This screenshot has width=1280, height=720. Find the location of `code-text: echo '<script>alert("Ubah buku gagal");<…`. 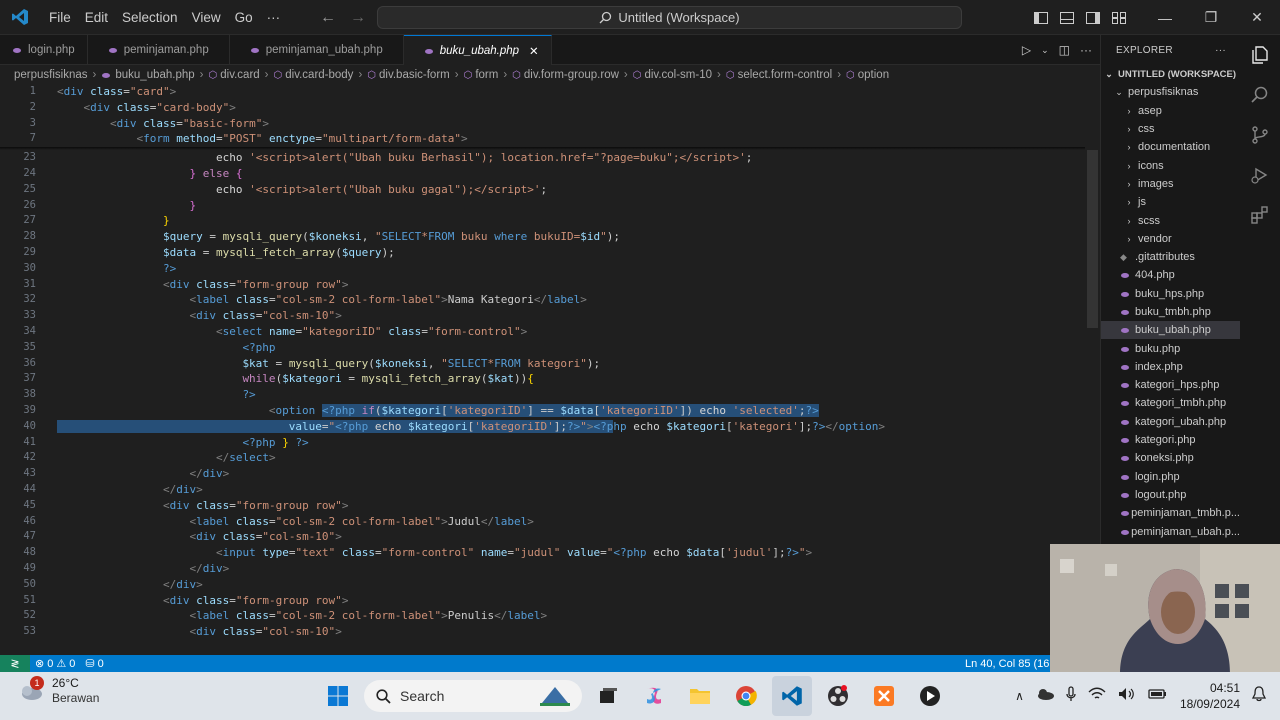

code-text: echo '<script>alert("Ubah buku gagal");<… is located at coordinates (302, 190).